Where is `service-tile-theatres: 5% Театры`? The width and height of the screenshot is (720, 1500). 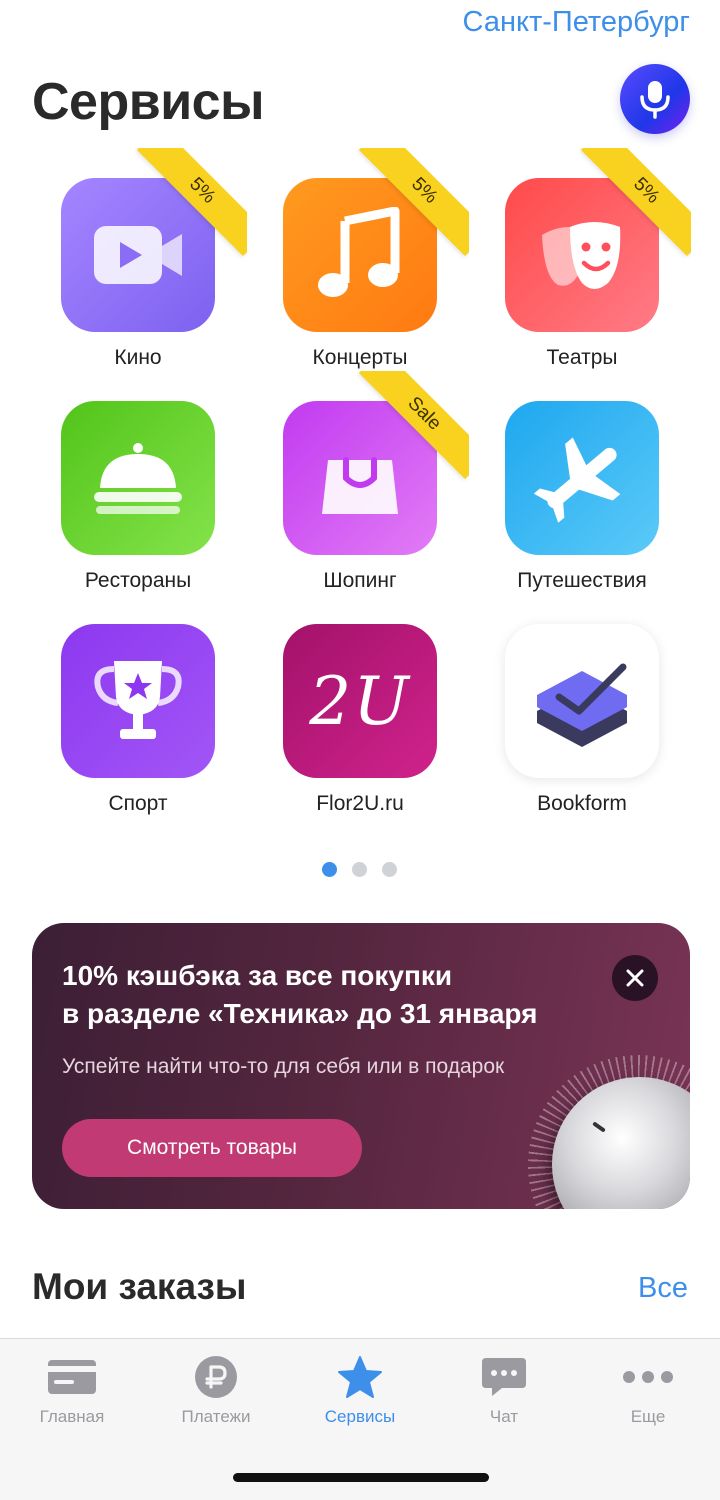 service-tile-theatres: 5% Театры is located at coordinates (586, 259).